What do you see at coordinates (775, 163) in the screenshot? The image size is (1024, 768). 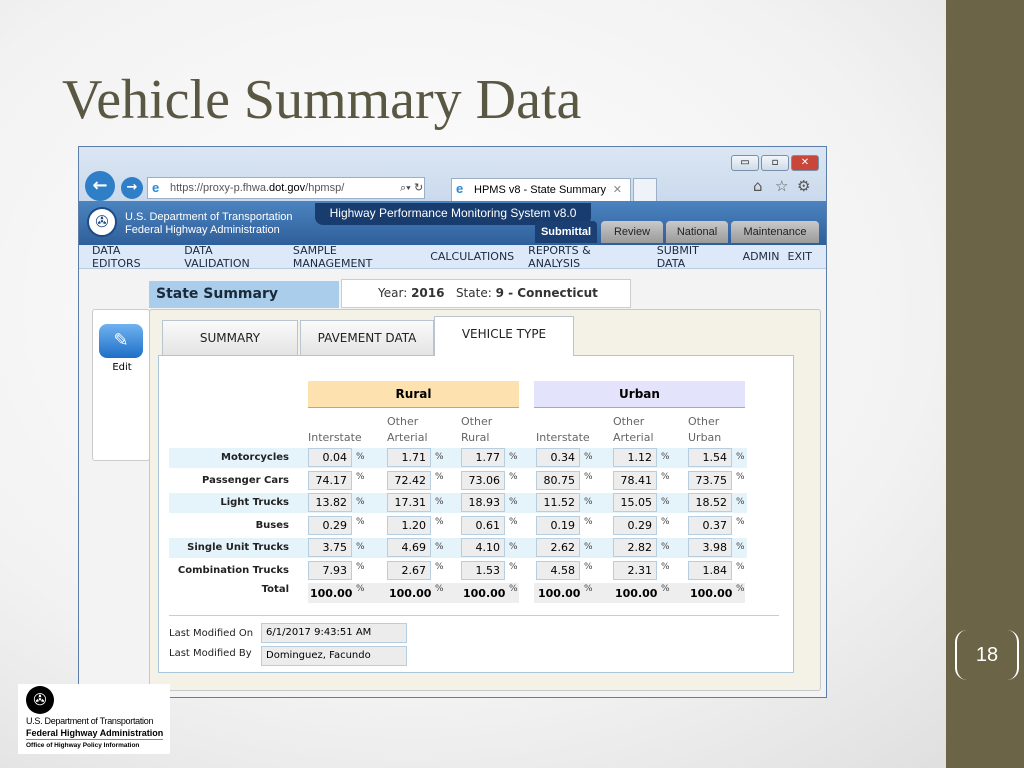 I see `maximize-icon: ▫` at bounding box center [775, 163].